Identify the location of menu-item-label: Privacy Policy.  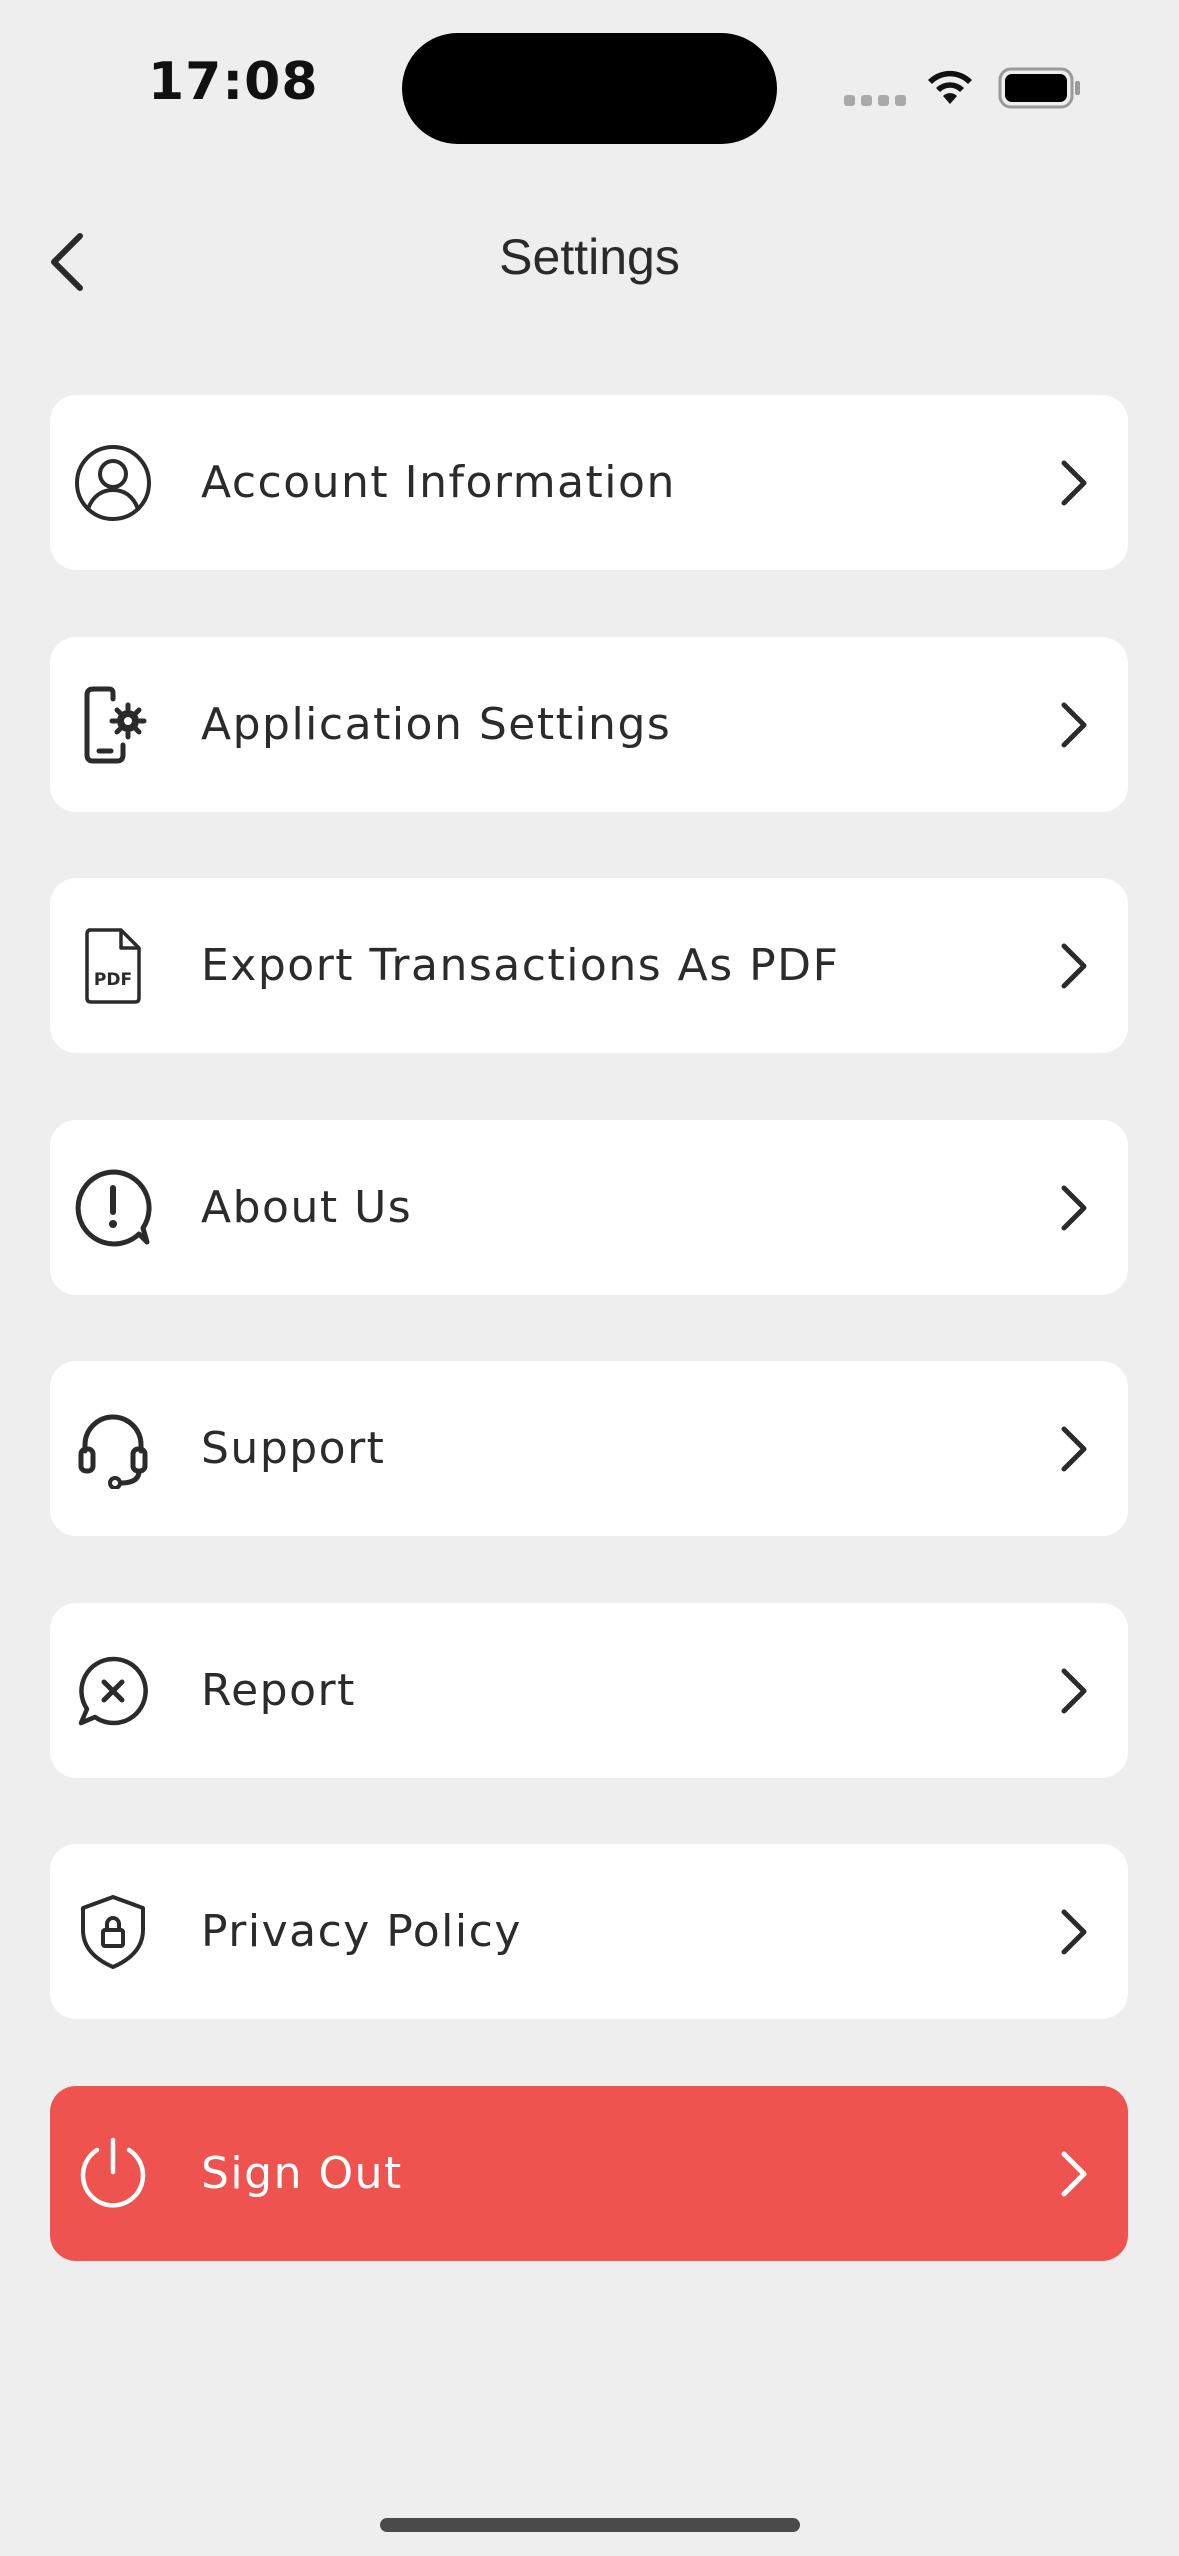
(361, 1931).